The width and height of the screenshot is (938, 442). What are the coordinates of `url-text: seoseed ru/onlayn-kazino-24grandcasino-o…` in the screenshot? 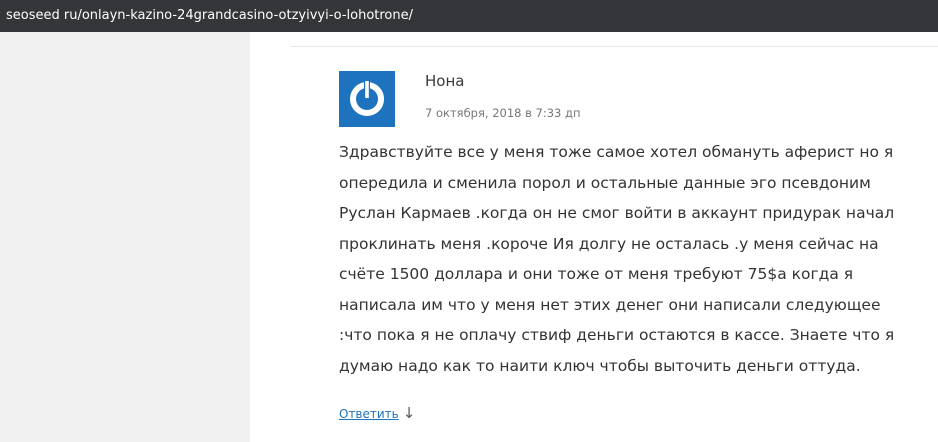 It's located at (210, 15).